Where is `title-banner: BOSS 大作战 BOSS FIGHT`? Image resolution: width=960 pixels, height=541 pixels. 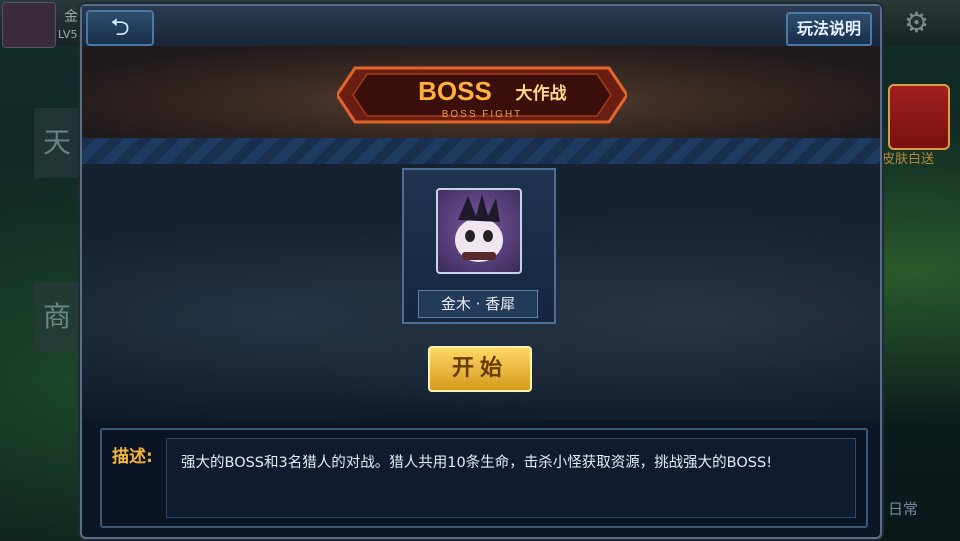 title-banner: BOSS 大作战 BOSS FIGHT is located at coordinates (481, 92).